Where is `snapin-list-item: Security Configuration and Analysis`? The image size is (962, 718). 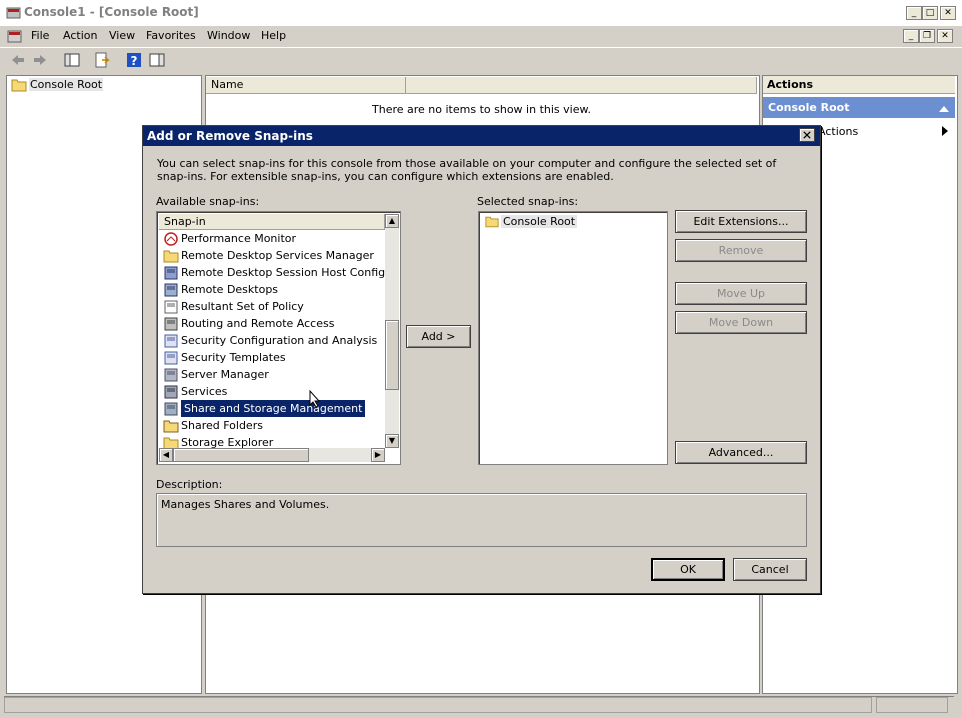
snapin-list-item: Security Configuration and Analysis is located at coordinates (272, 340).